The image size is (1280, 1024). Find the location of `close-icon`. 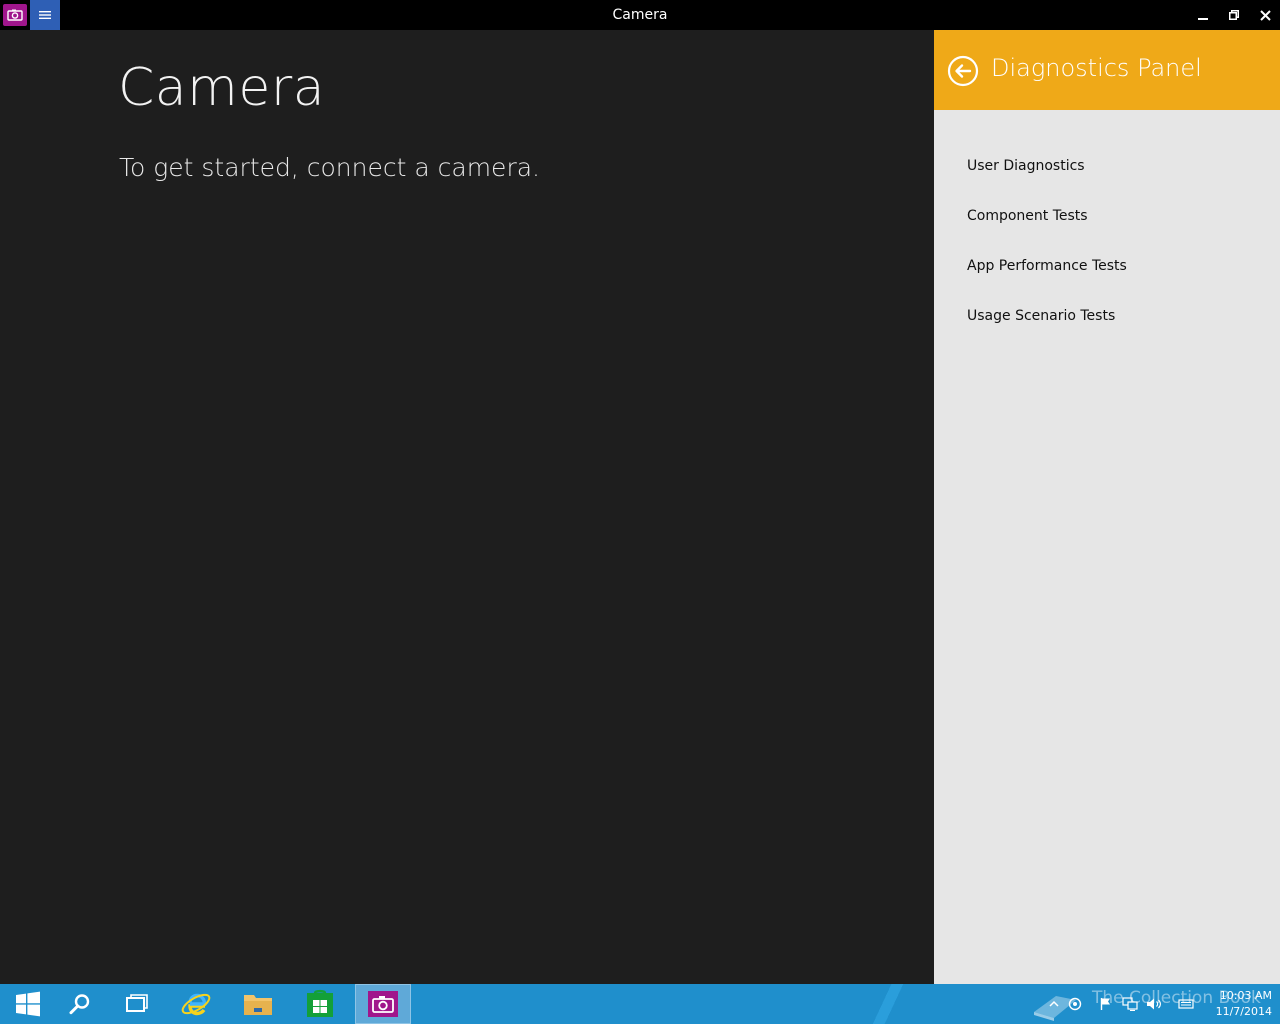

close-icon is located at coordinates (1265, 15).